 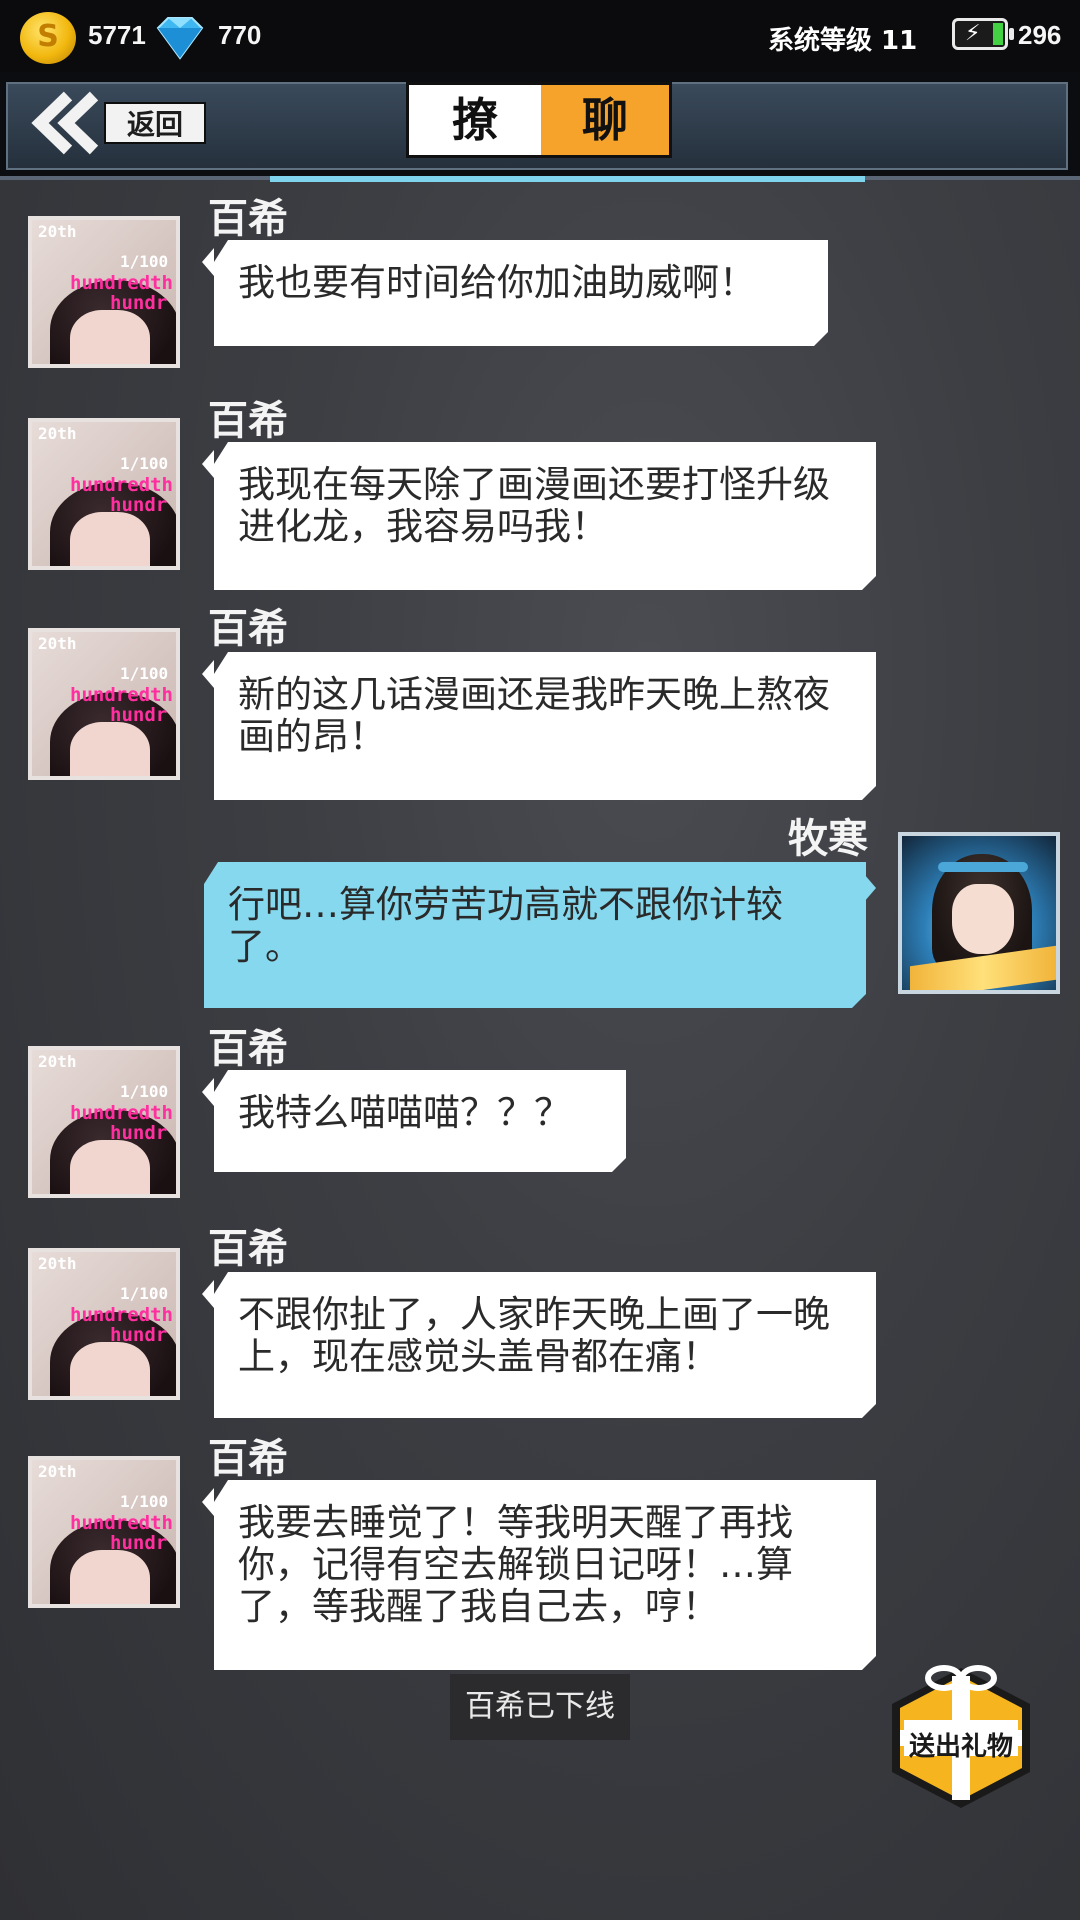 I want to click on back-label: 返回, so click(x=155, y=123).